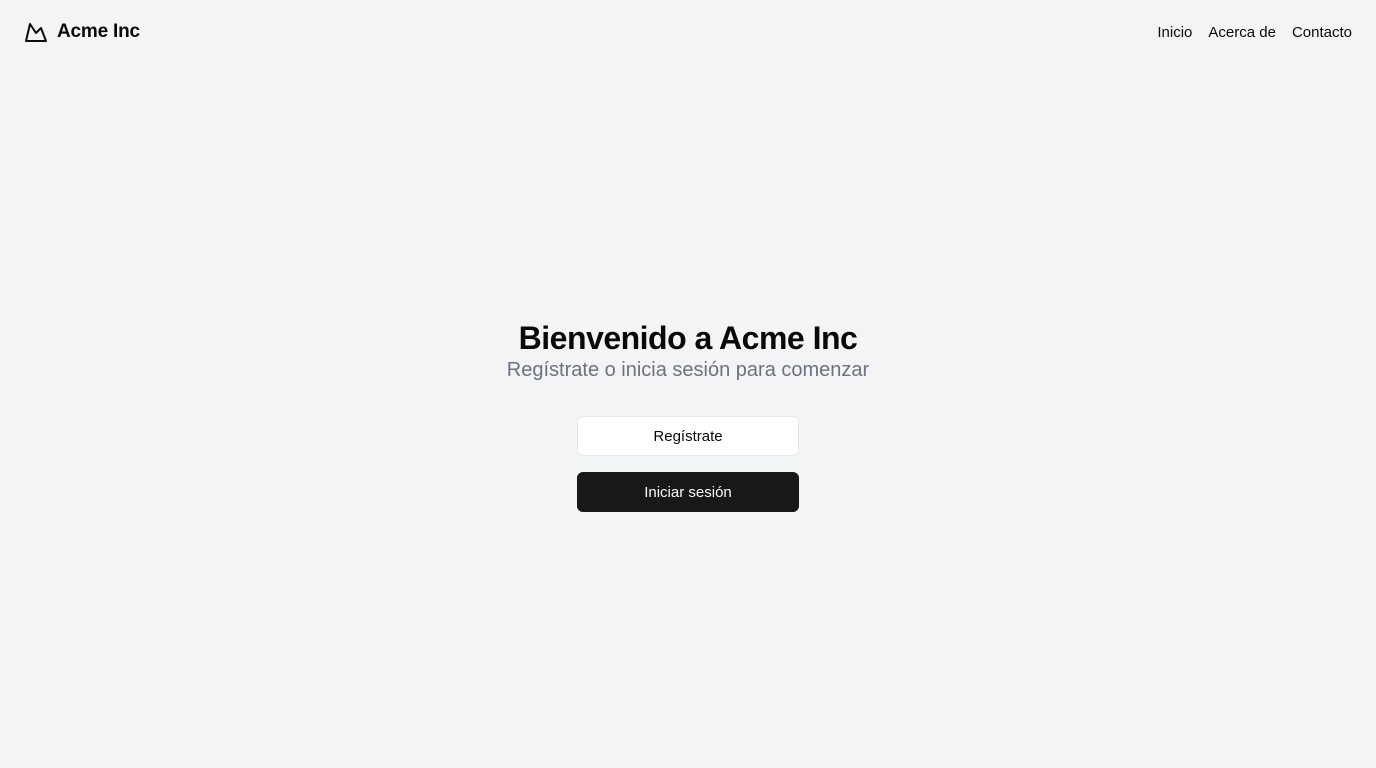 Image resolution: width=1376 pixels, height=768 pixels. Describe the element at coordinates (688, 436) in the screenshot. I see `signup-button: Regístrate` at that location.